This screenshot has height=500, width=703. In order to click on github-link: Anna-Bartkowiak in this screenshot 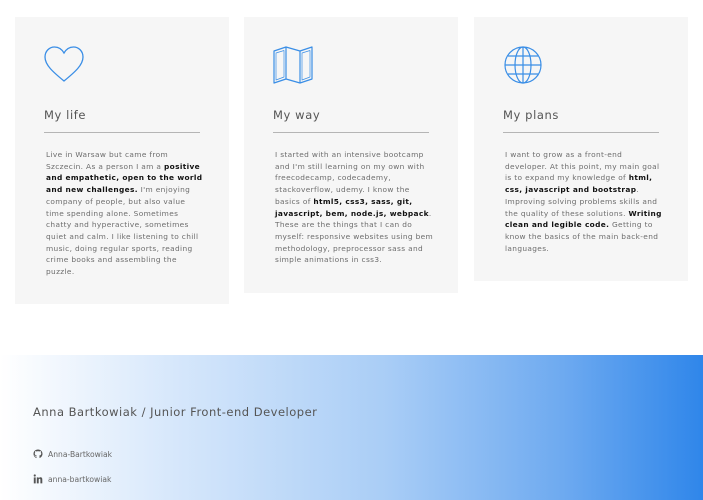, I will do `click(72, 454)`.